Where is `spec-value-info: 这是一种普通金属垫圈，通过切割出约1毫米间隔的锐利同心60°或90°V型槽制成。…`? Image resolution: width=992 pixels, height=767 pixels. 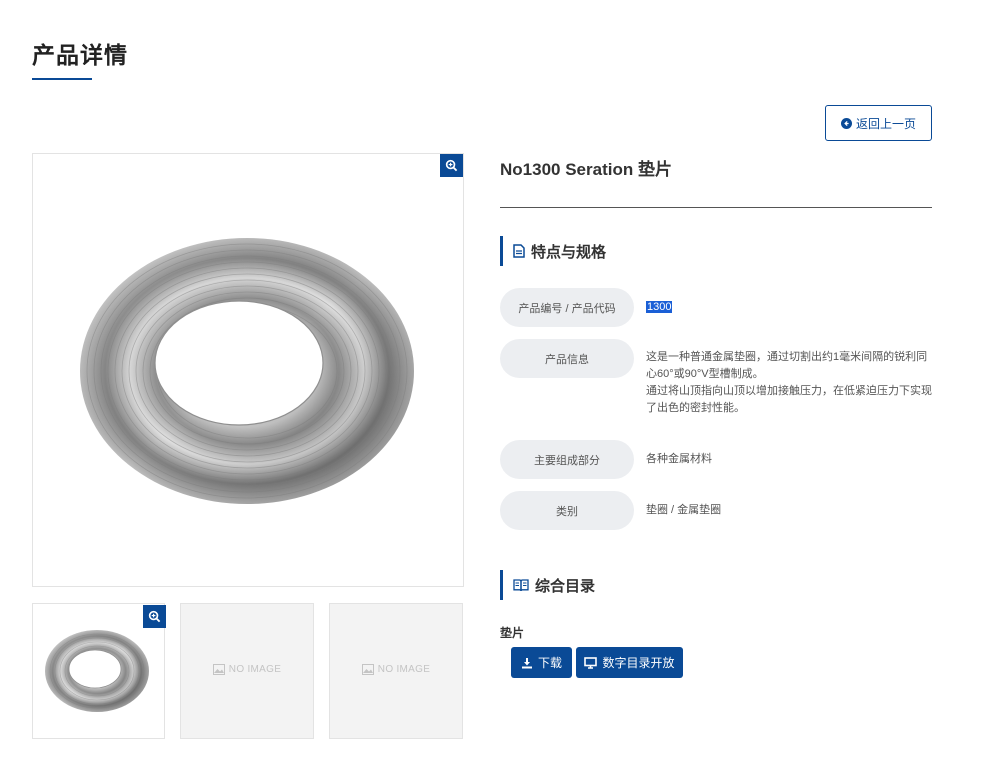 spec-value-info: 这是一种普通金属垫圈，通过切割出约1毫米间隔的锐利同心60°或90°V型槽制成。… is located at coordinates (791, 383).